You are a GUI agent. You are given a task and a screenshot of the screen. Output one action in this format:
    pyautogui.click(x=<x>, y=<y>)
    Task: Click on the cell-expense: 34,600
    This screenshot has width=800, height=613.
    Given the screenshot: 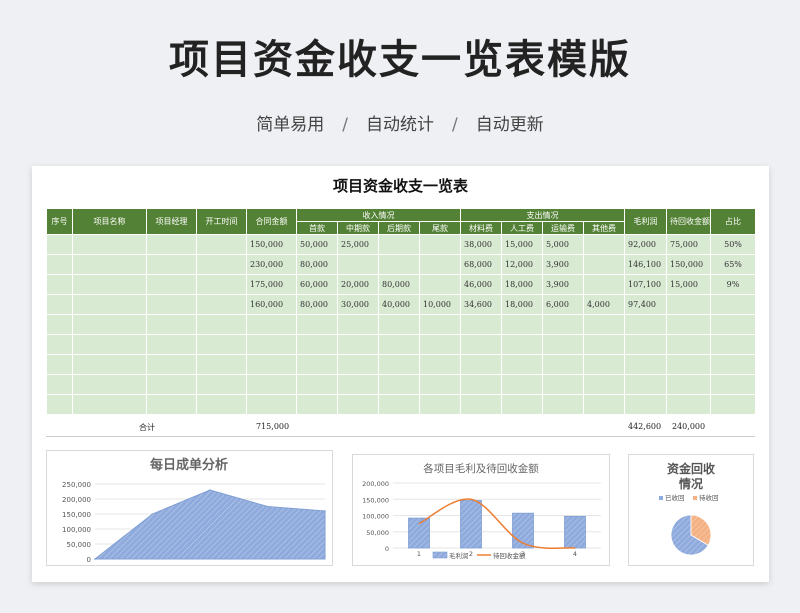 What is the action you would take?
    pyautogui.click(x=481, y=304)
    